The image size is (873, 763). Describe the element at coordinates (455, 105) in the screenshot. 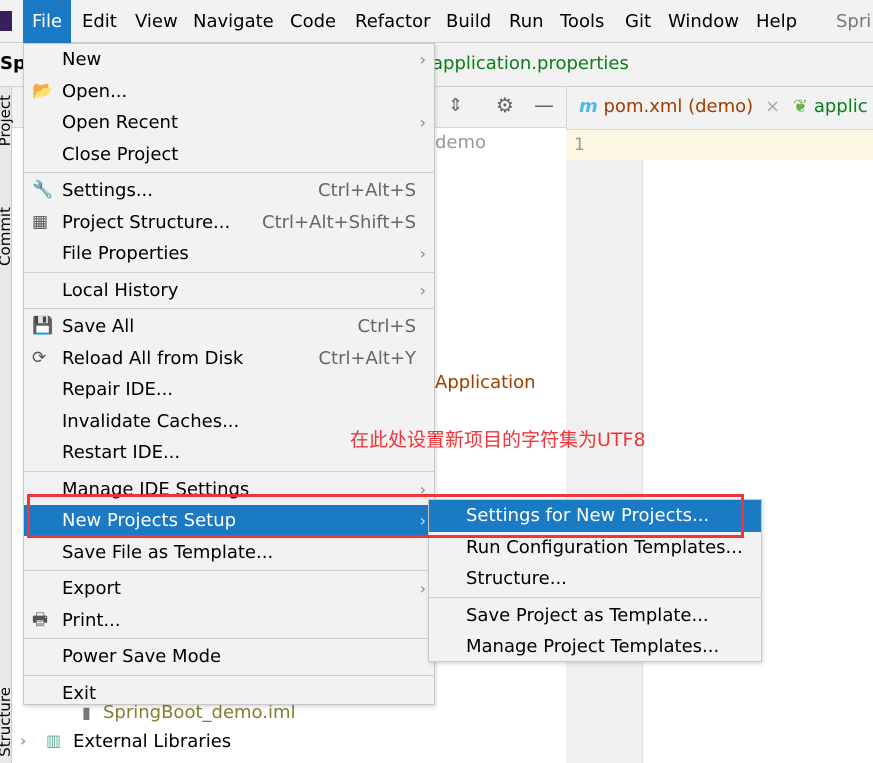

I see `collapse-all-icon: ⇕` at that location.